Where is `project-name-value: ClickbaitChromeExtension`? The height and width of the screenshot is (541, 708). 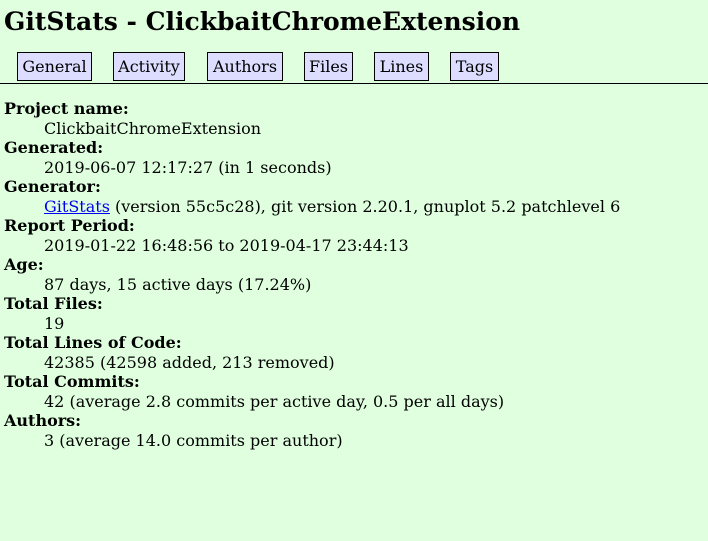
project-name-value: ClickbaitChromeExtension is located at coordinates (153, 128).